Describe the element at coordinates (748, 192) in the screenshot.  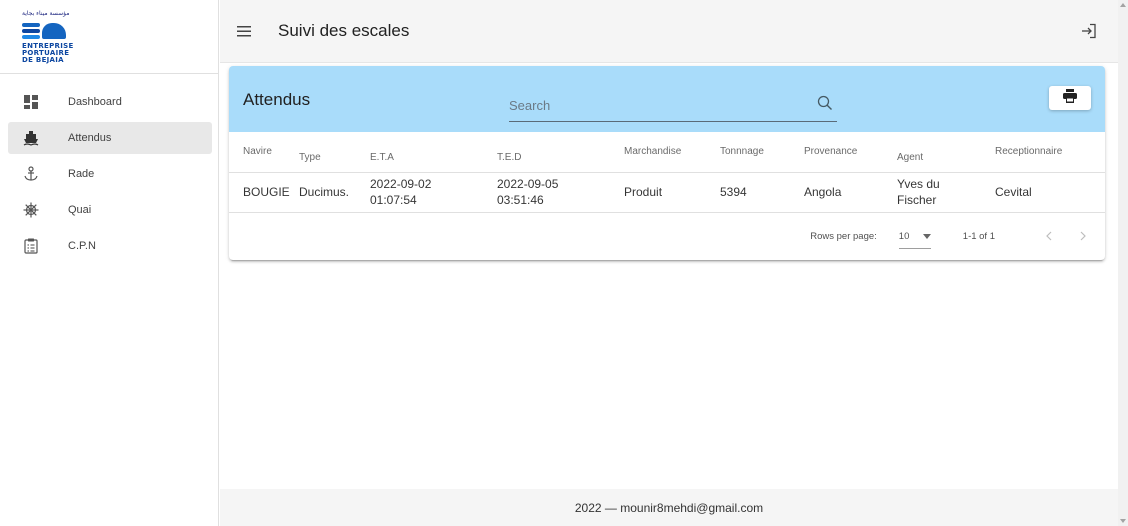
I see `cell-tonnage: 5394` at that location.